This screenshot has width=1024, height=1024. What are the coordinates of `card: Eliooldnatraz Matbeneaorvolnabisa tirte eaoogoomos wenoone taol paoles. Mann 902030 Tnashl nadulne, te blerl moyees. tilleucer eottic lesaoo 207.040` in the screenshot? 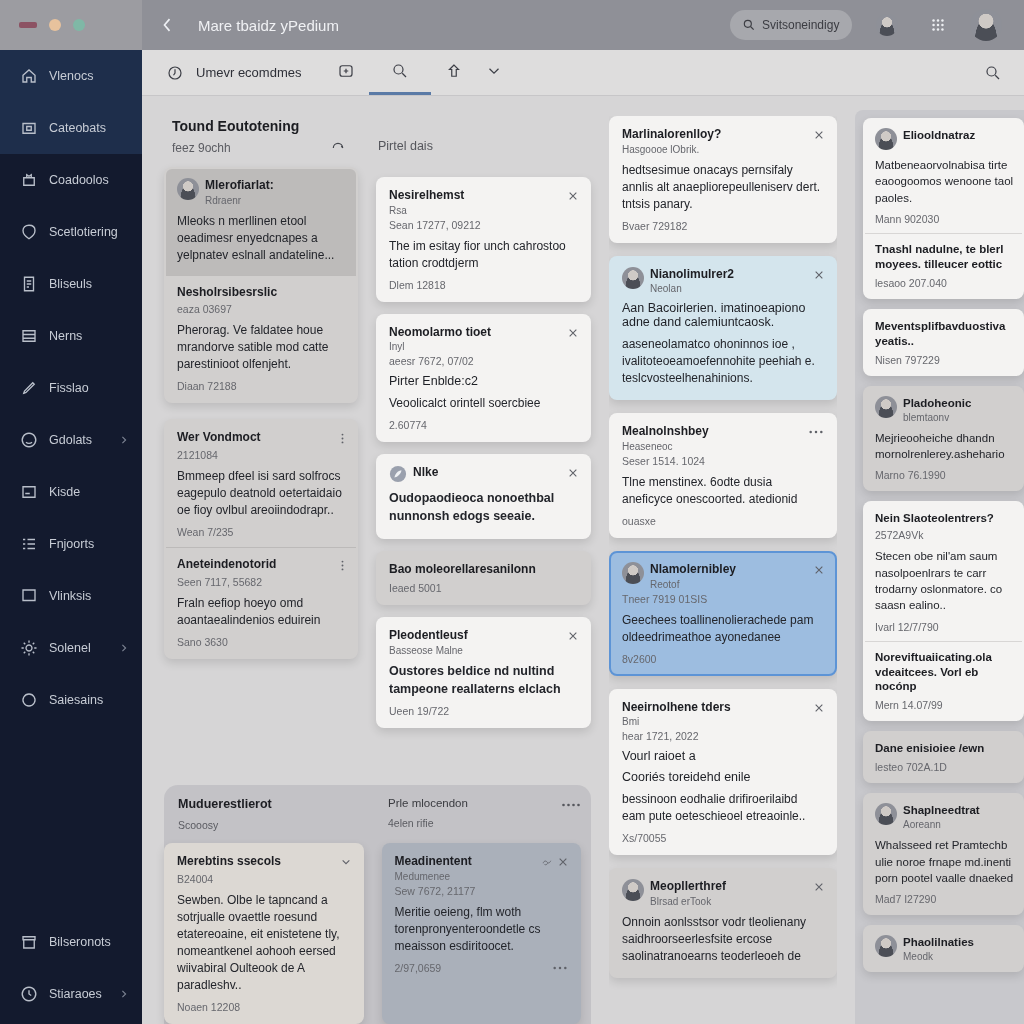 It's located at (943, 208).